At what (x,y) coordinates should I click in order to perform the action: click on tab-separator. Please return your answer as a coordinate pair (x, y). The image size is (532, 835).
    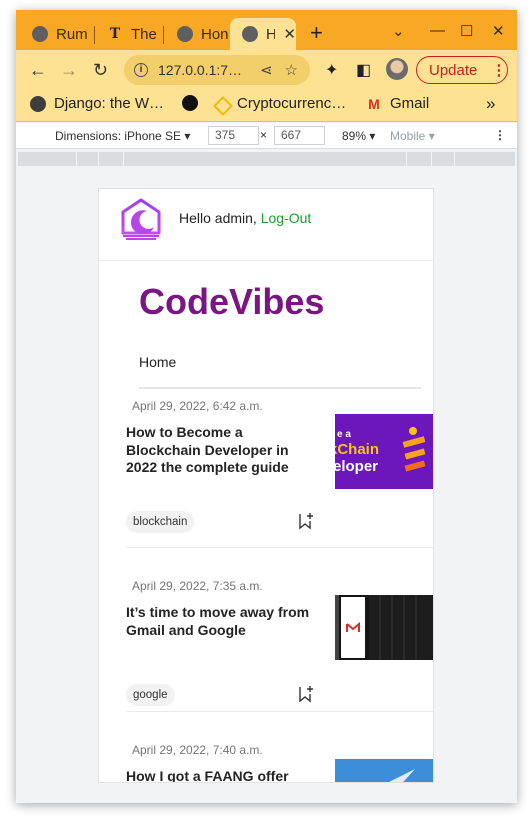
    Looking at the image, I should click on (163, 35).